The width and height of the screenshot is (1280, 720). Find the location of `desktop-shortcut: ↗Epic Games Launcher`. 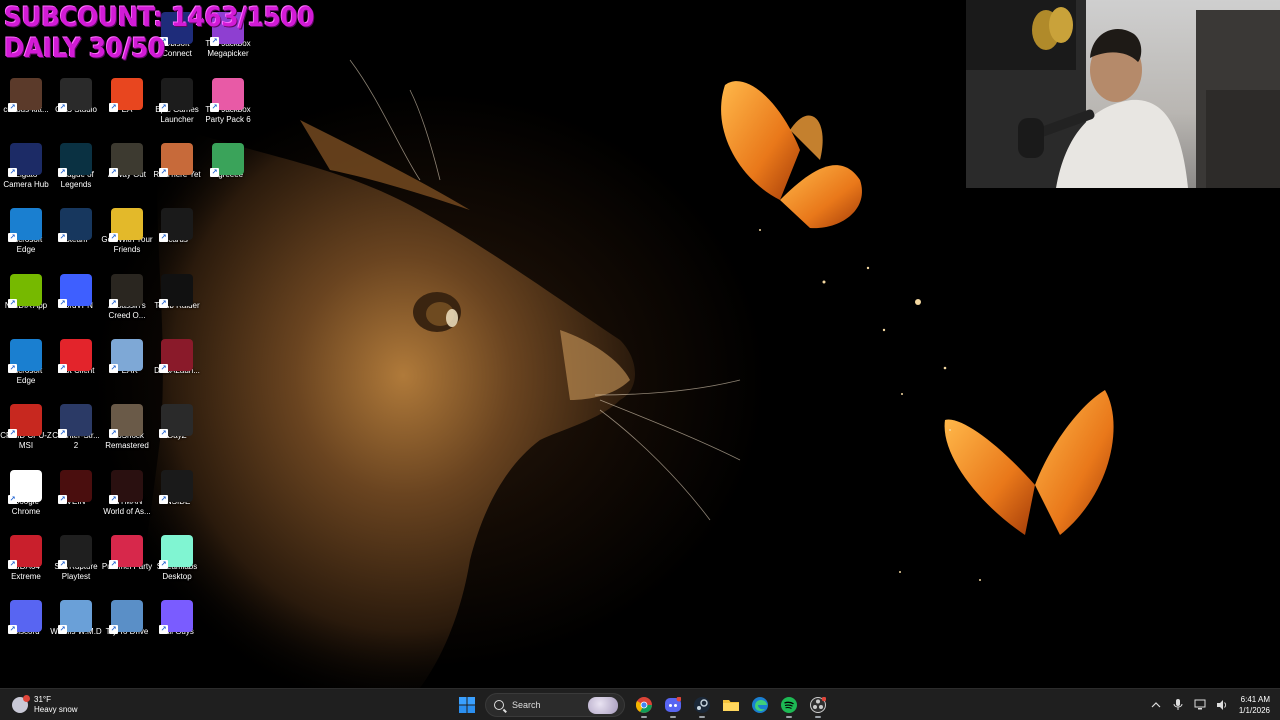

desktop-shortcut: ↗Epic Games Launcher is located at coordinates (177, 97).